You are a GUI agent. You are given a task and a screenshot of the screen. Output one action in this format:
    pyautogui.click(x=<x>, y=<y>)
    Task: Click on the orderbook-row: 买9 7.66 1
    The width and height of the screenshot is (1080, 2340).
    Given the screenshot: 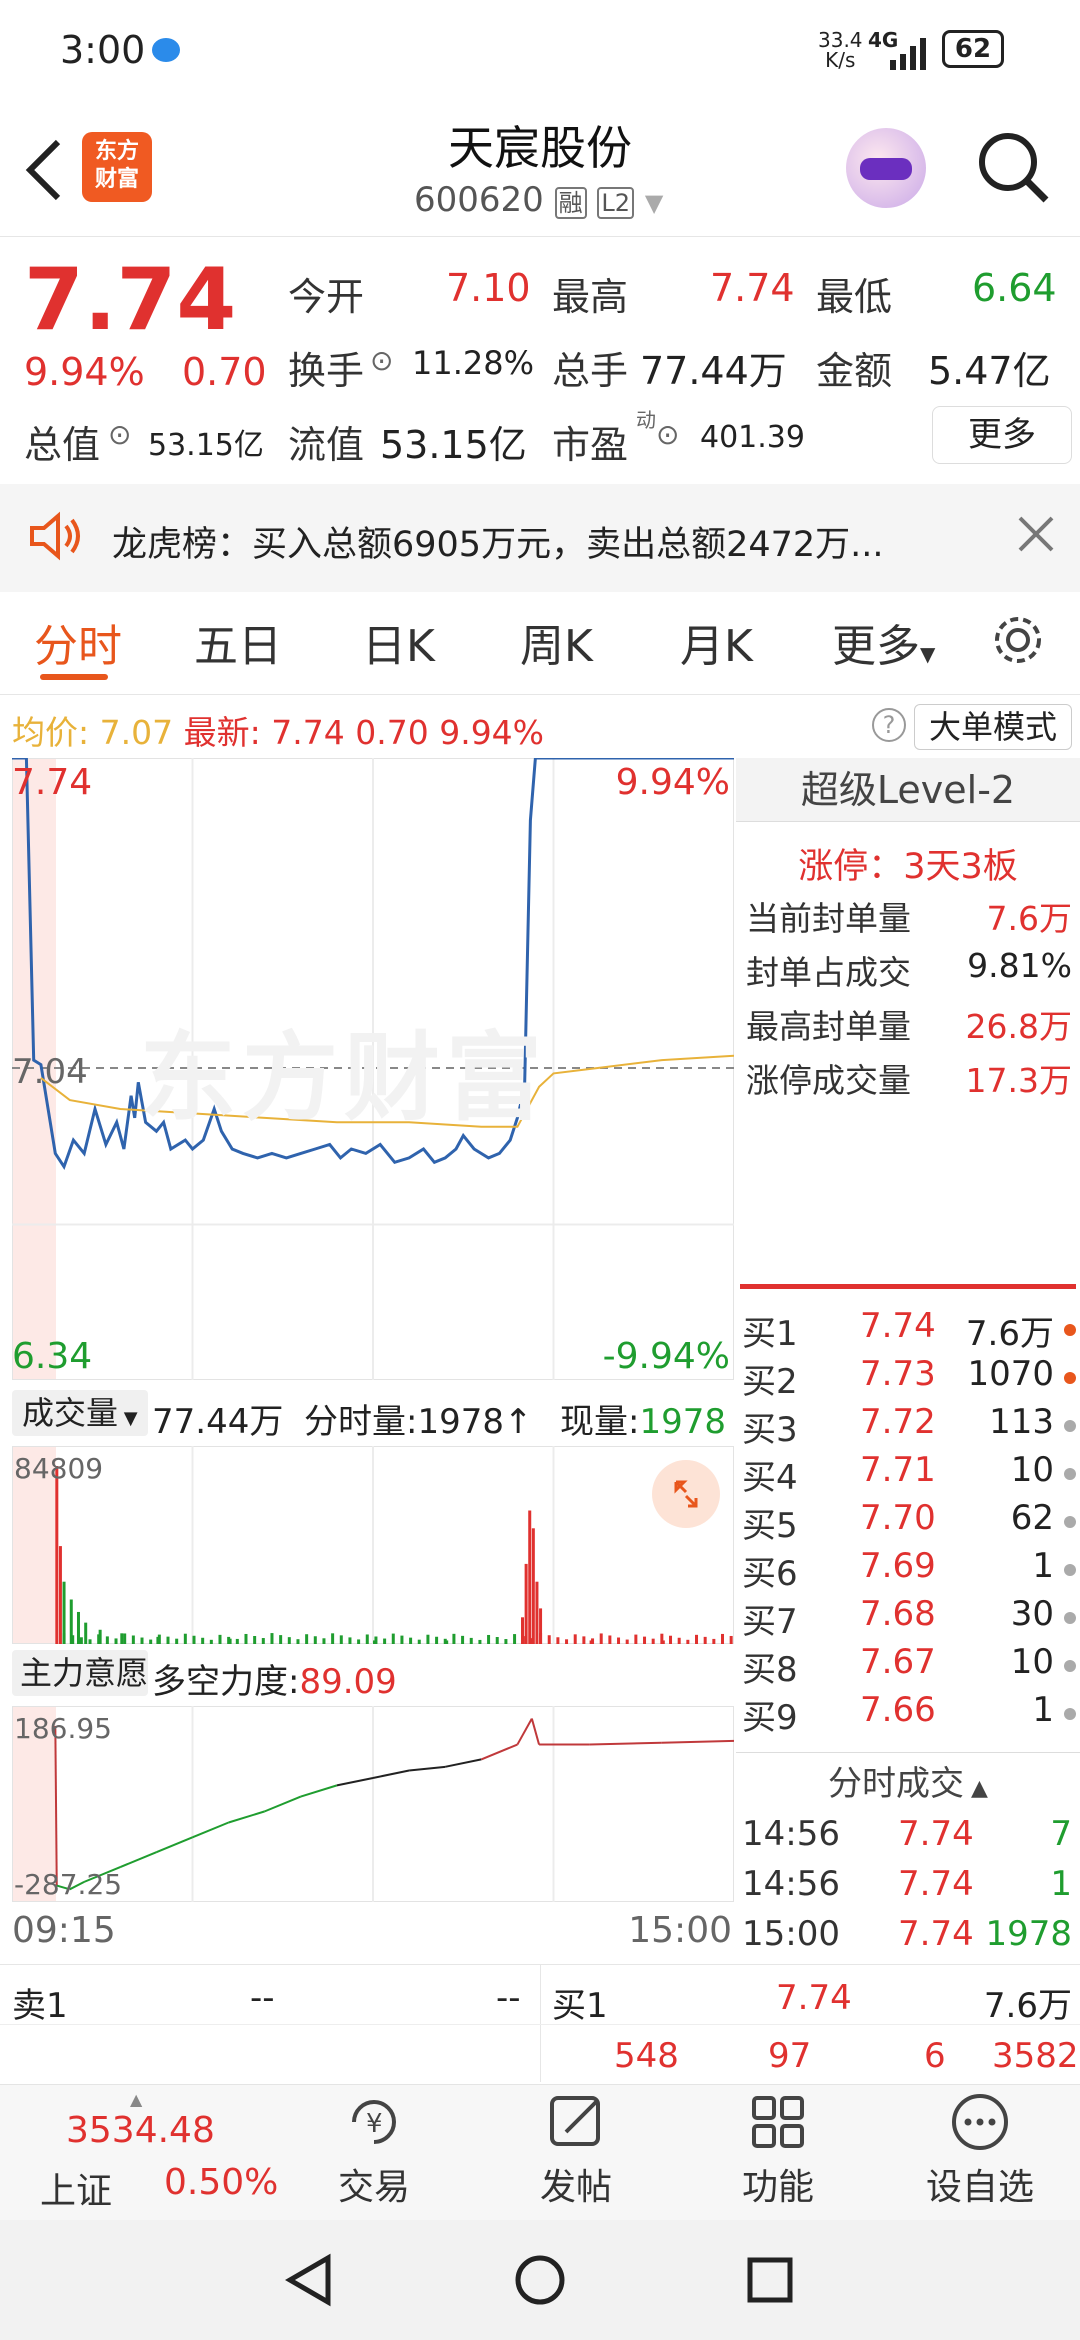 What is the action you would take?
    pyautogui.click(x=911, y=1714)
    